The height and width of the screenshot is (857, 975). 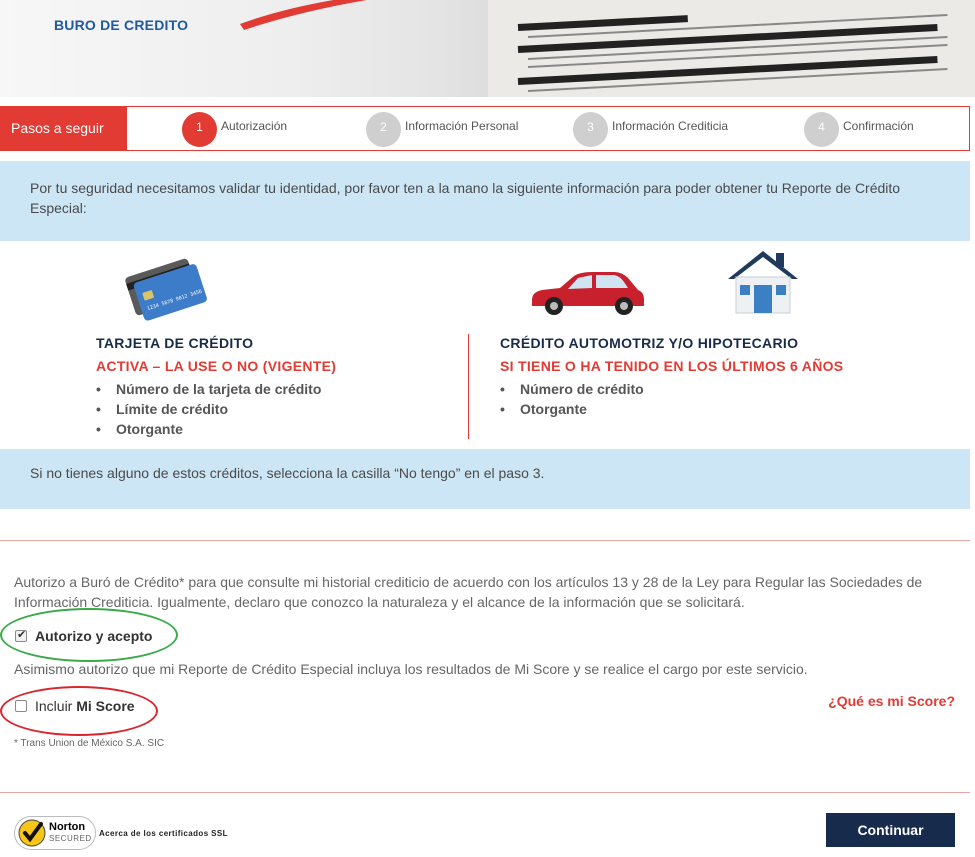 I want to click on swoosh-decoration, so click(x=303, y=15).